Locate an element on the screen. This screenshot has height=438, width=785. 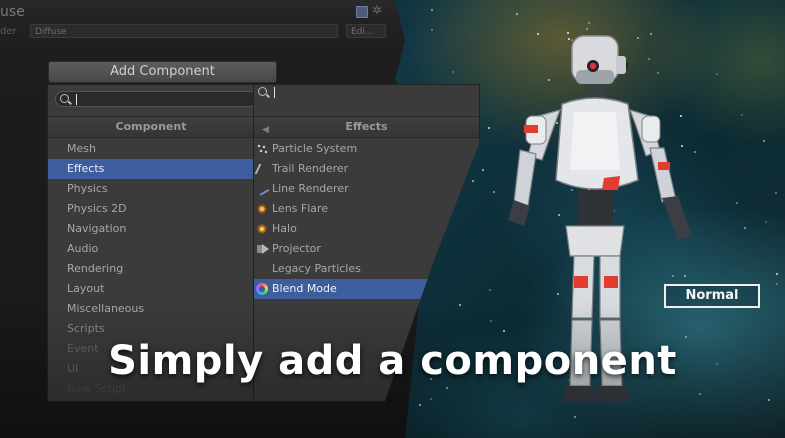
blend-mode-icon is located at coordinates (262, 289).